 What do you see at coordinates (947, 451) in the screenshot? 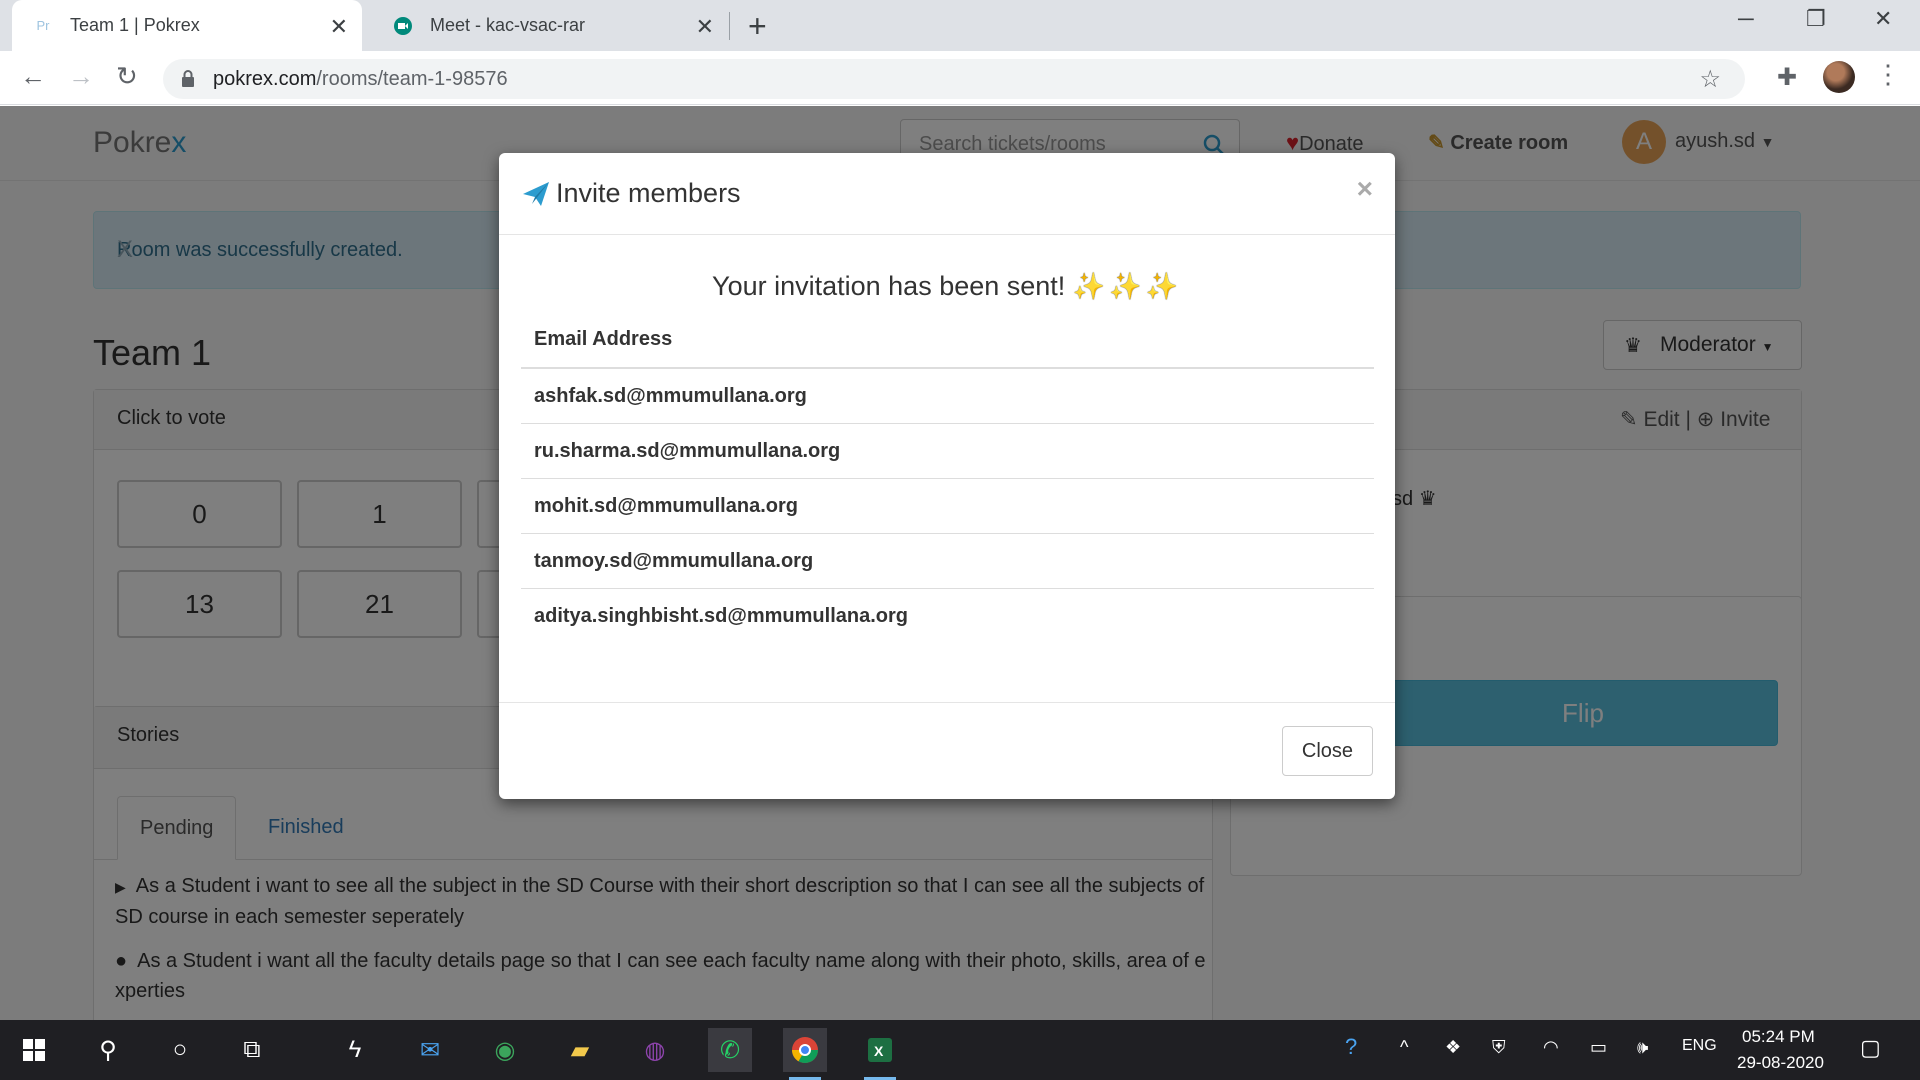
I see `email-row: ru.sharma.sd@mmumullana.org` at bounding box center [947, 451].